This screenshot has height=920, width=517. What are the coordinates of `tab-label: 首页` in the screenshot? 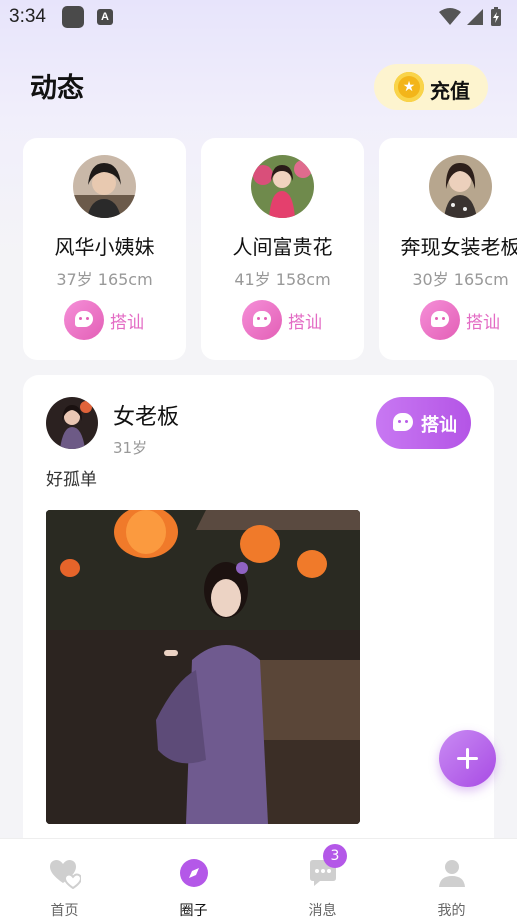 It's located at (64, 911).